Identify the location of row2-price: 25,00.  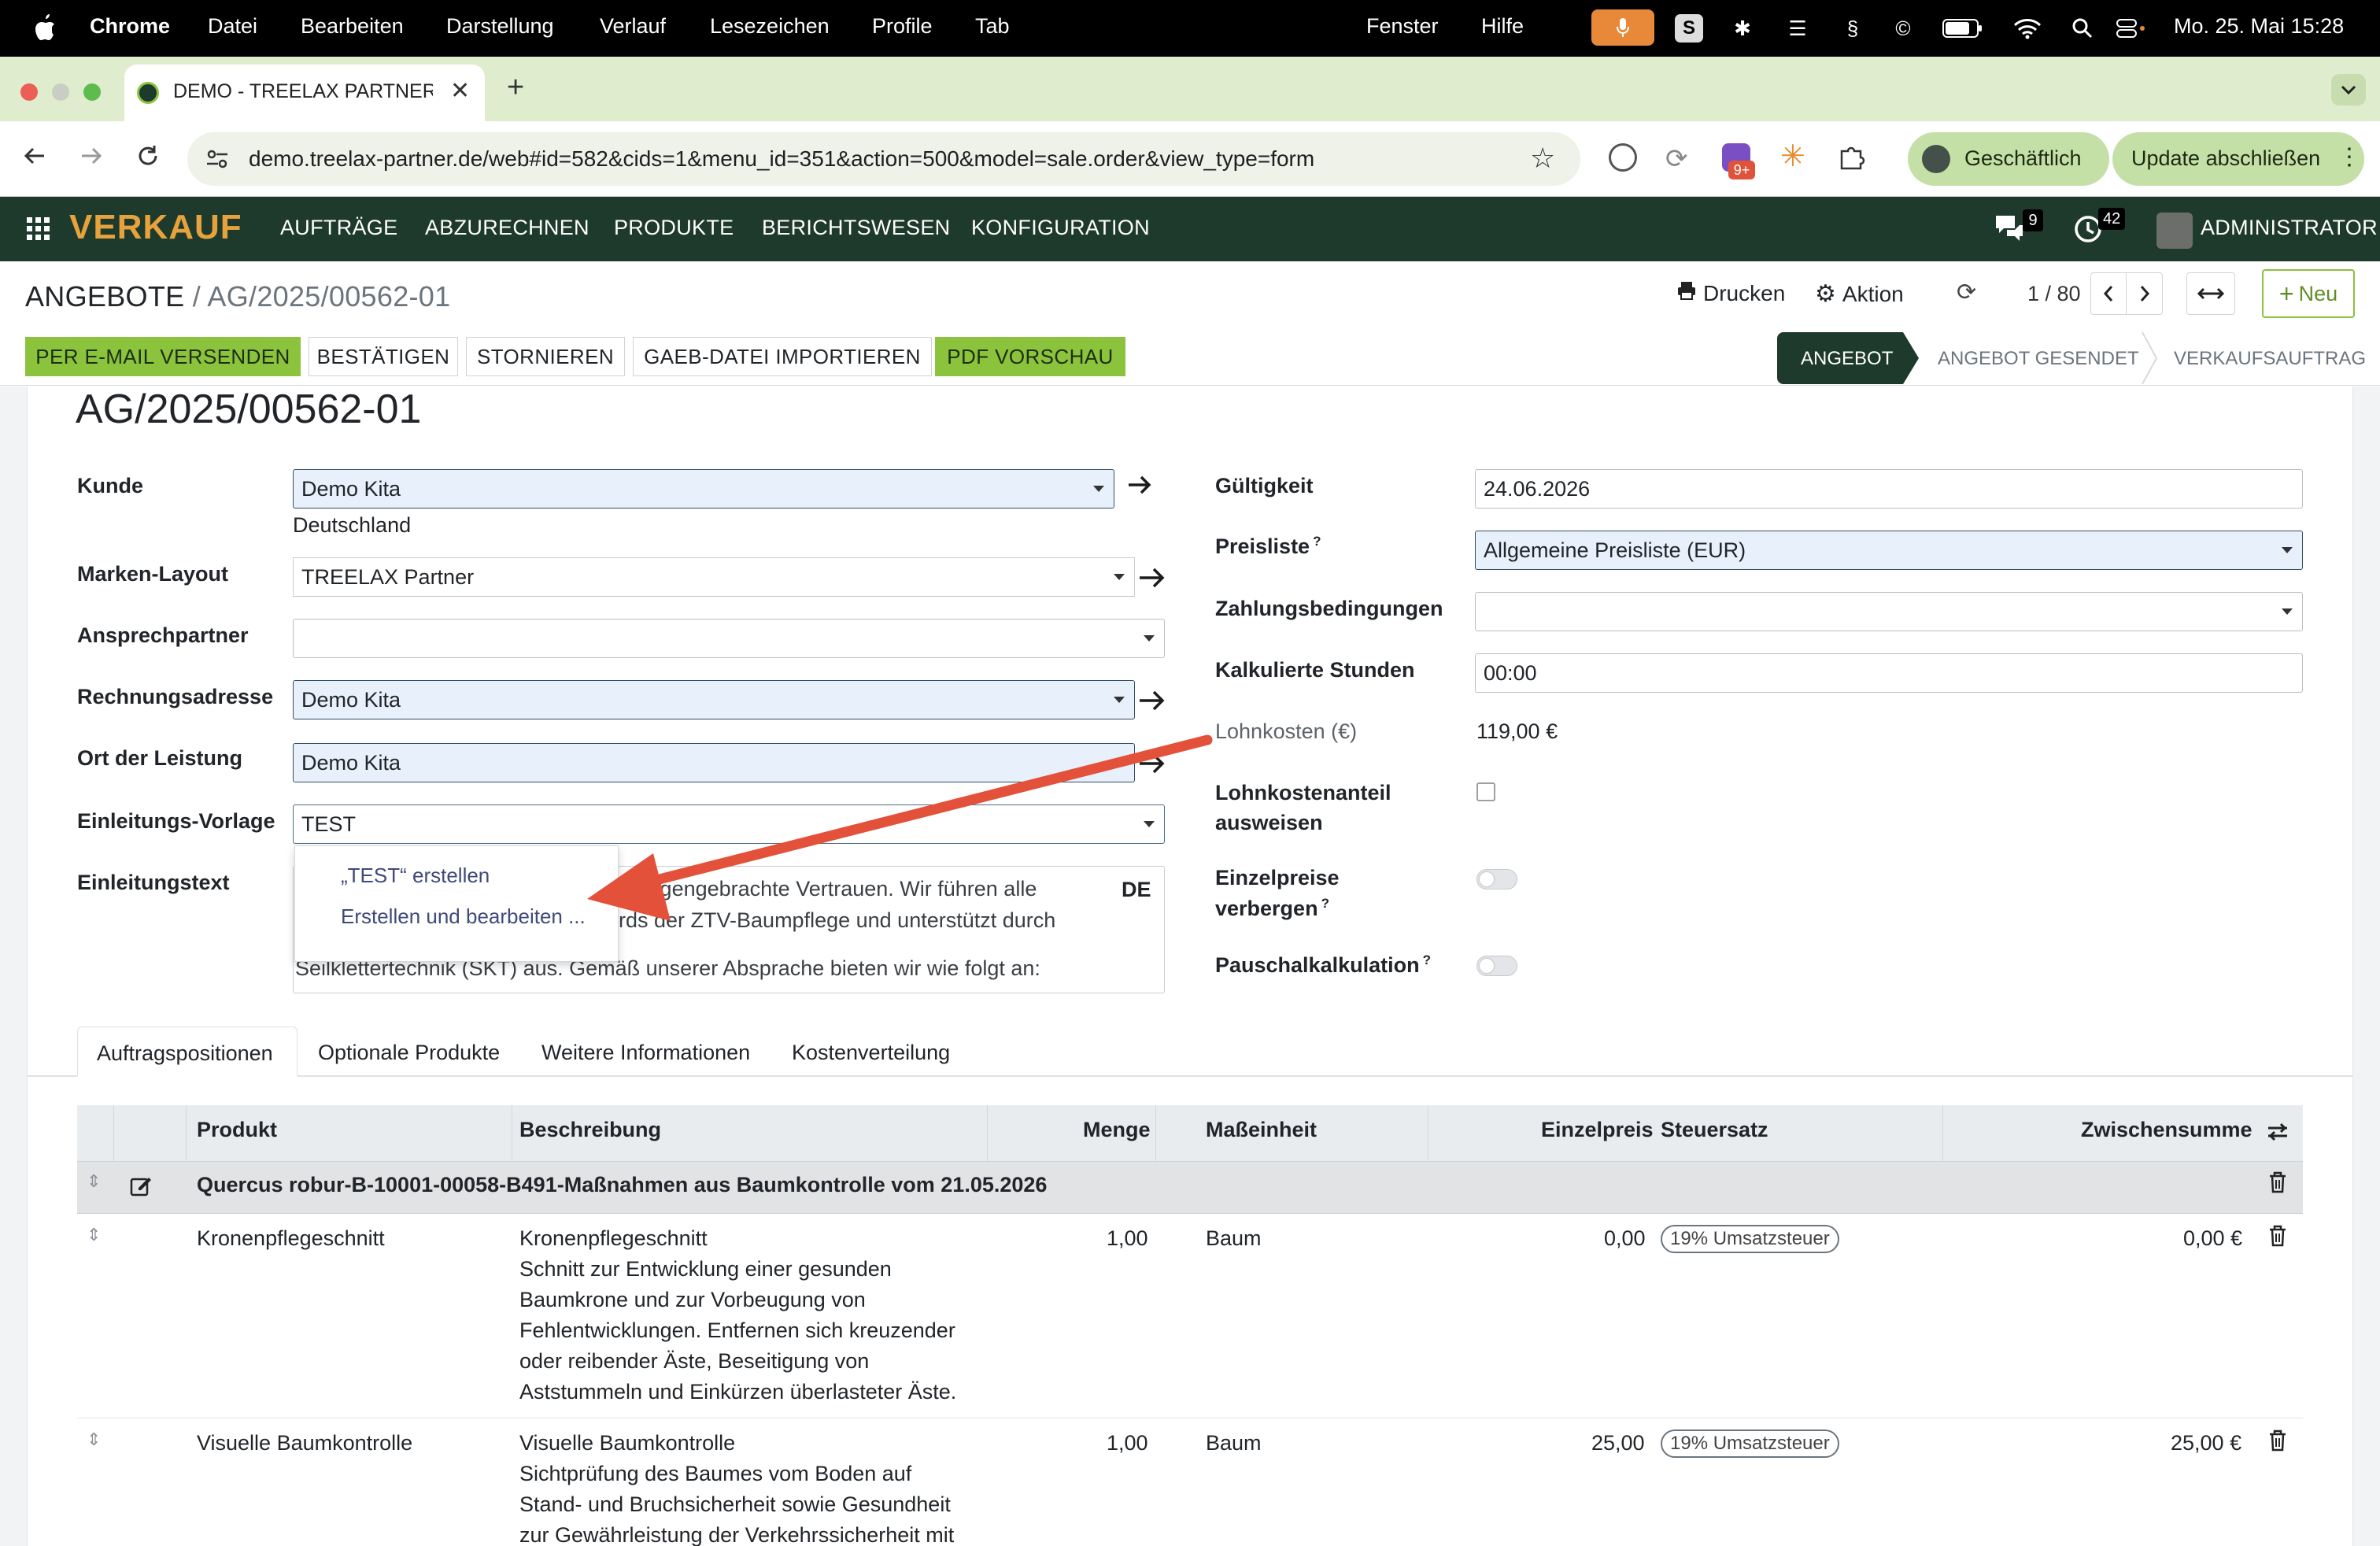
(1618, 1443).